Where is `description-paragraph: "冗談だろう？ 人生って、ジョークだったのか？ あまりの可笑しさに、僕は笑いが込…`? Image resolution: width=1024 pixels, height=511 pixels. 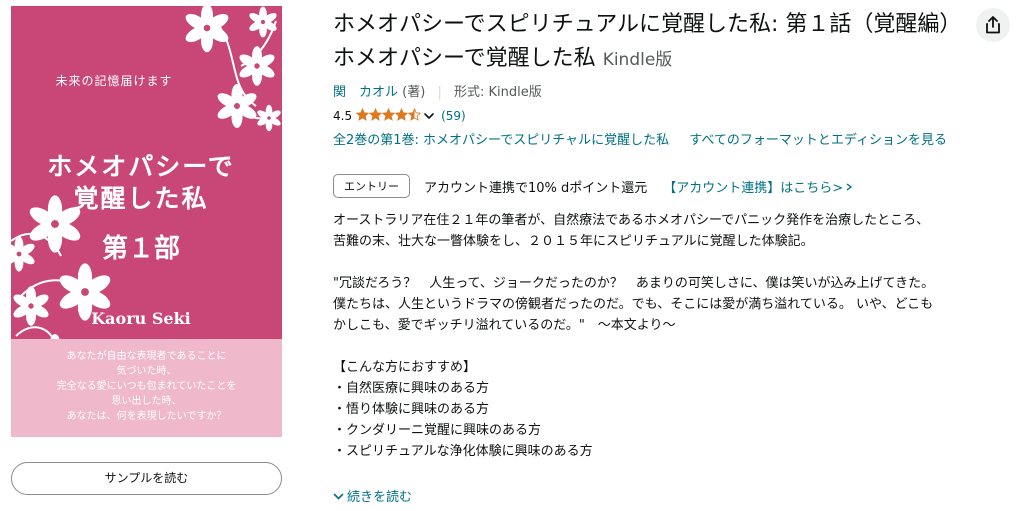
description-paragraph: "冗談だろう？ 人生って、ジョークだったのか？ あまりの可笑しさに、僕は笑いが込… is located at coordinates (676, 304).